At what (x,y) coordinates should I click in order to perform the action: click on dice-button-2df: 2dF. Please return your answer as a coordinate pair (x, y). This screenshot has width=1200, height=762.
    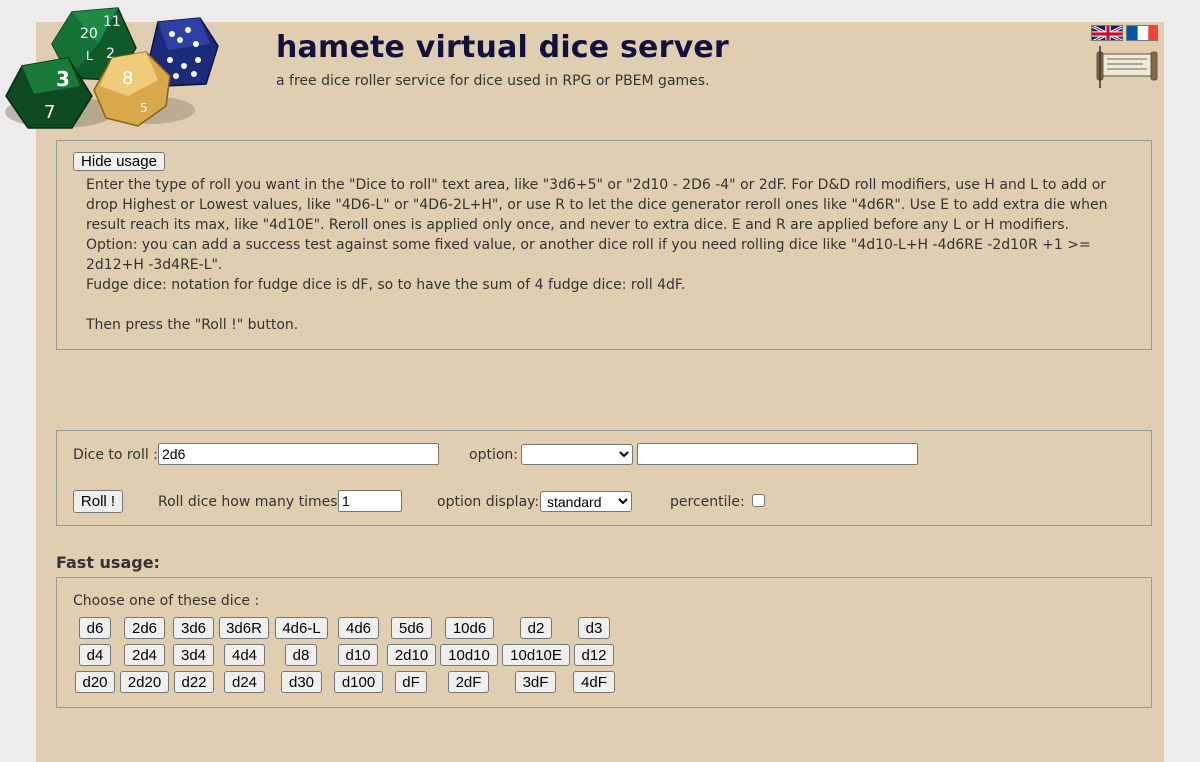
    Looking at the image, I should click on (468, 682).